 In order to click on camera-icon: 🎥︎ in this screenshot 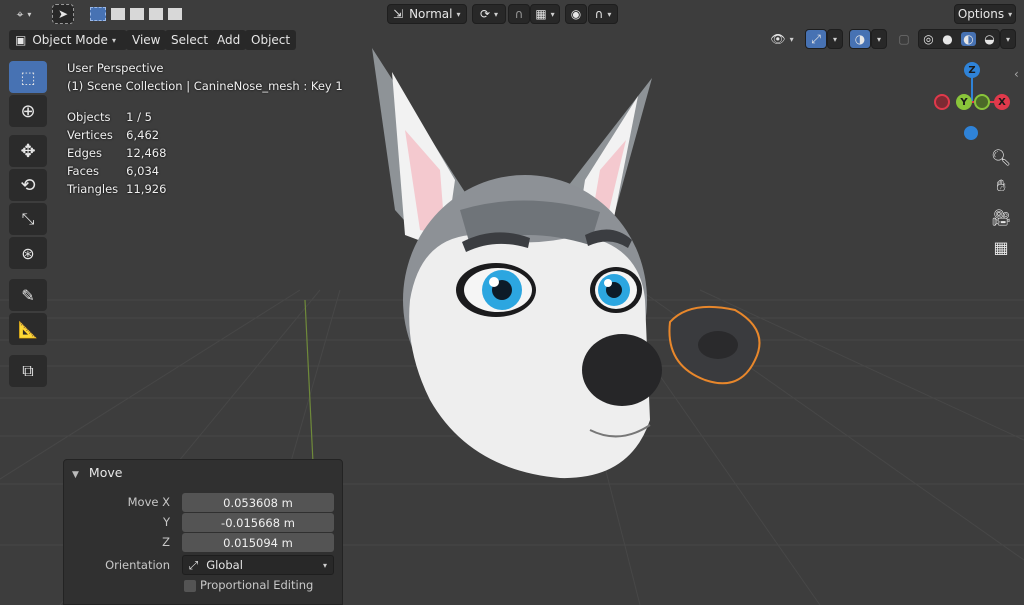, I will do `click(1001, 217)`.